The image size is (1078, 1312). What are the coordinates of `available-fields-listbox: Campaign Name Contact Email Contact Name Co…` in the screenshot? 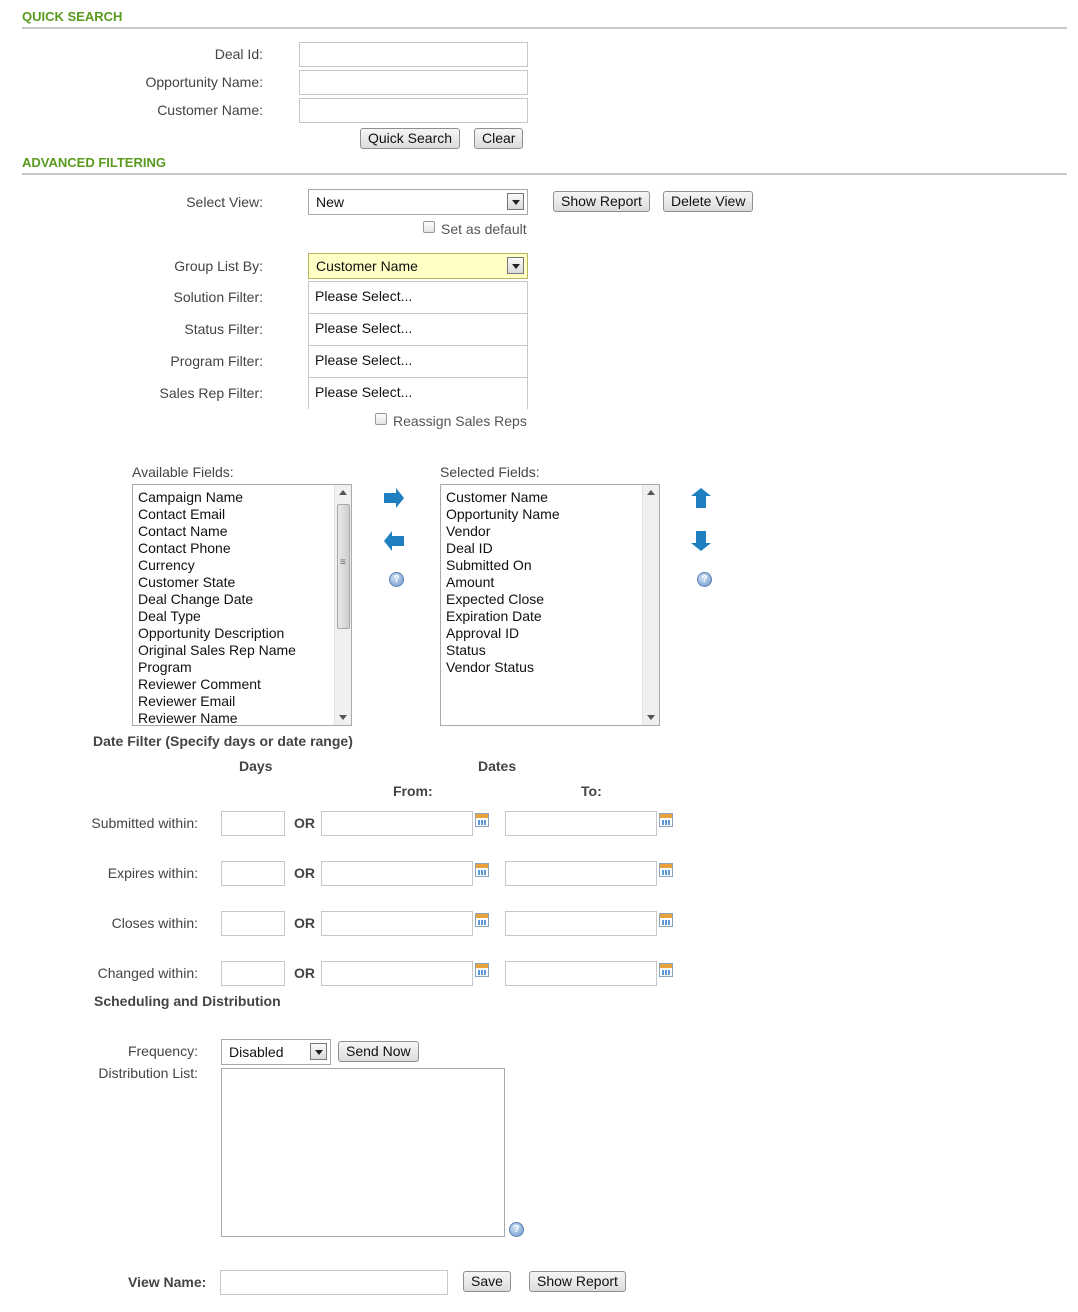 It's located at (242, 605).